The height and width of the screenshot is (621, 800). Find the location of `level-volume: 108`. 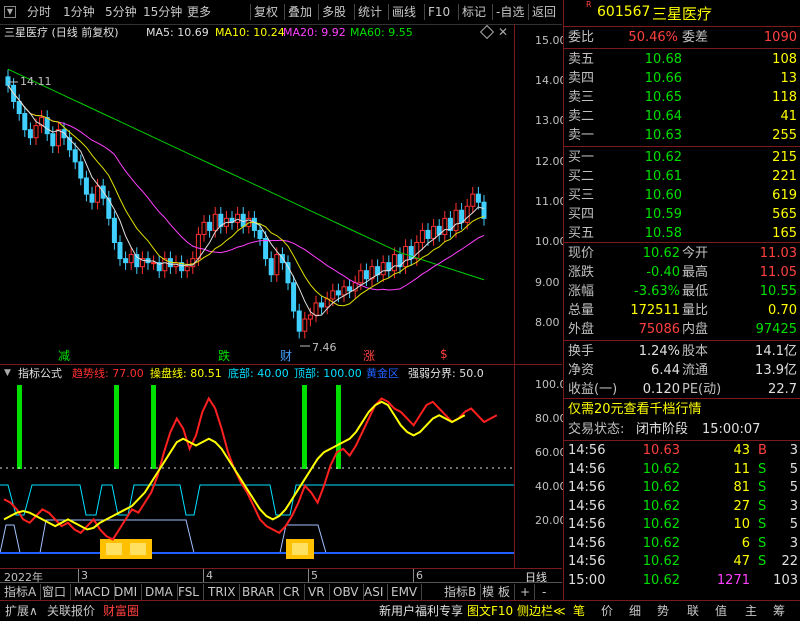

level-volume: 108 is located at coordinates (784, 59).